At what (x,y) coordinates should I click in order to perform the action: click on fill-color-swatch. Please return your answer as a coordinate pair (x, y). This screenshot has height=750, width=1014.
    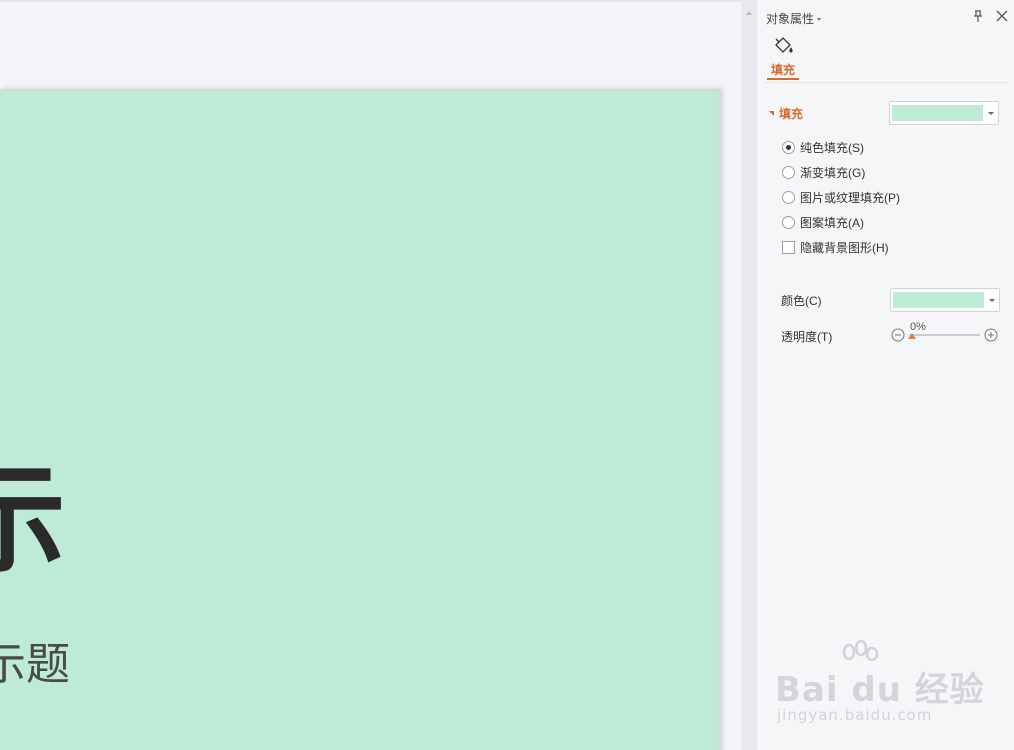
    Looking at the image, I should click on (937, 113).